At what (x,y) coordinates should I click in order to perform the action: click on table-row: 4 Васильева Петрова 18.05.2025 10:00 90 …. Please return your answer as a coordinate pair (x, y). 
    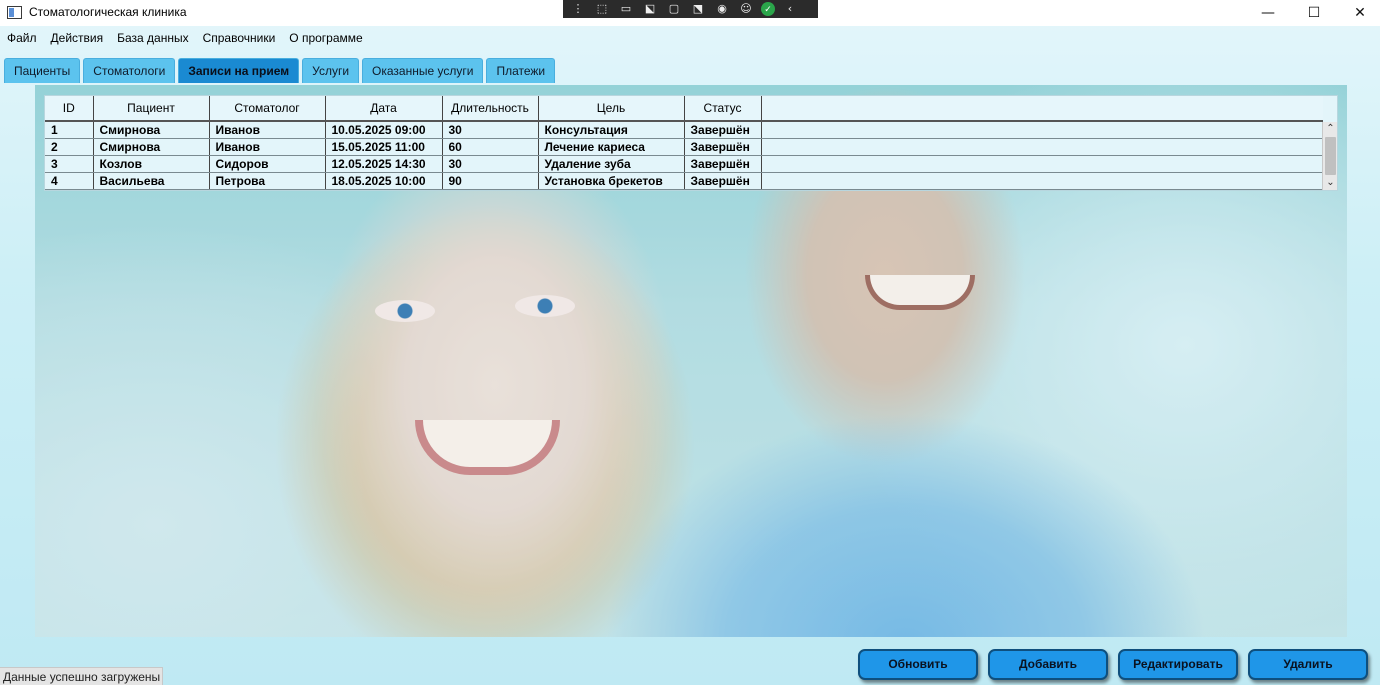
    Looking at the image, I should click on (684, 181).